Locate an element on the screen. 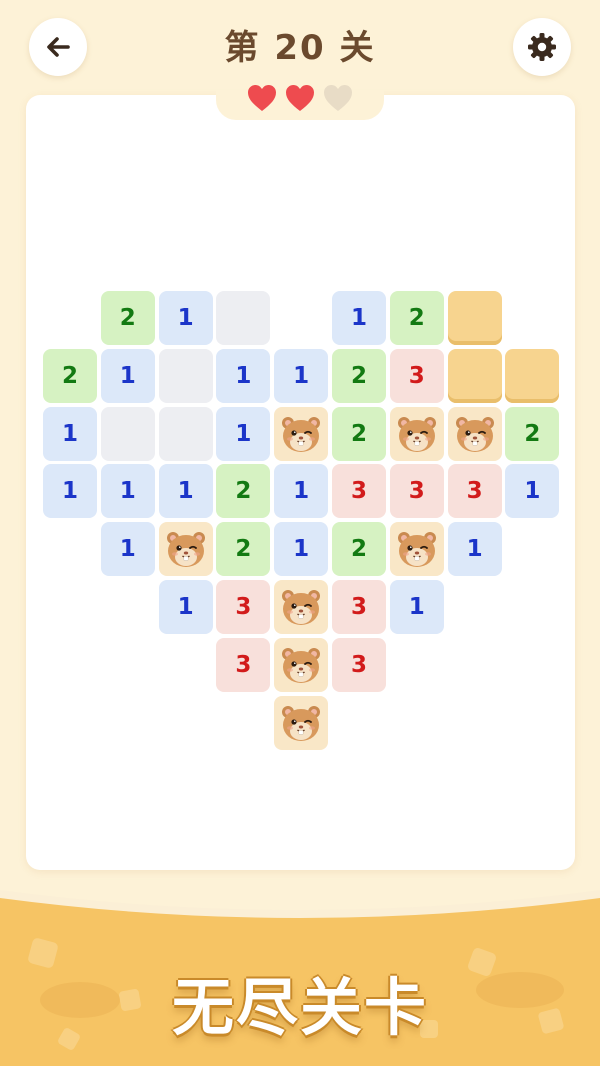 The image size is (600, 1066). endless-mode-banner: 无尽关卡 is located at coordinates (299, 1007).